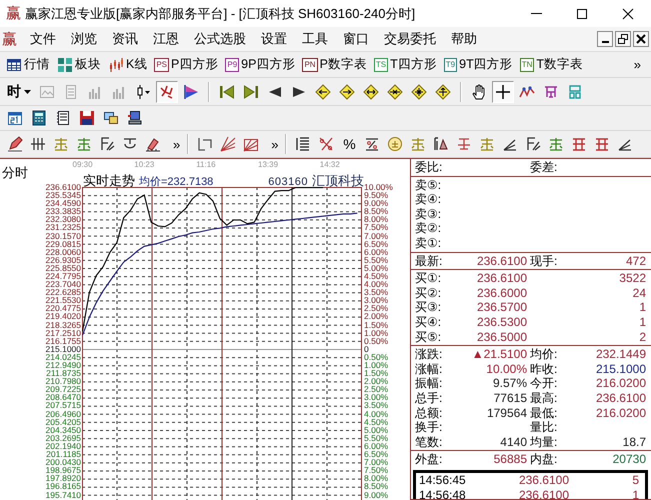 The width and height of the screenshot is (651, 500). What do you see at coordinates (315, 39) in the screenshot?
I see `menu-item: 工具` at bounding box center [315, 39].